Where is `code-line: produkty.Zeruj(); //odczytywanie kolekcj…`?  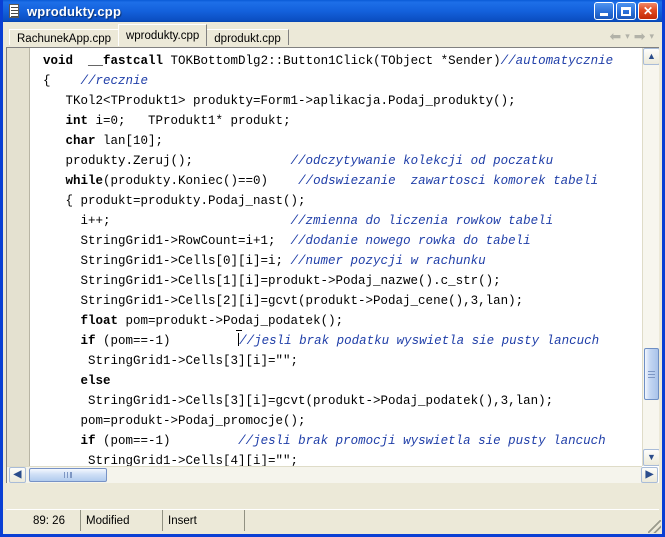
code-line: produkty.Zeruj(); //odczytywanie kolekcj… is located at coordinates (336, 161).